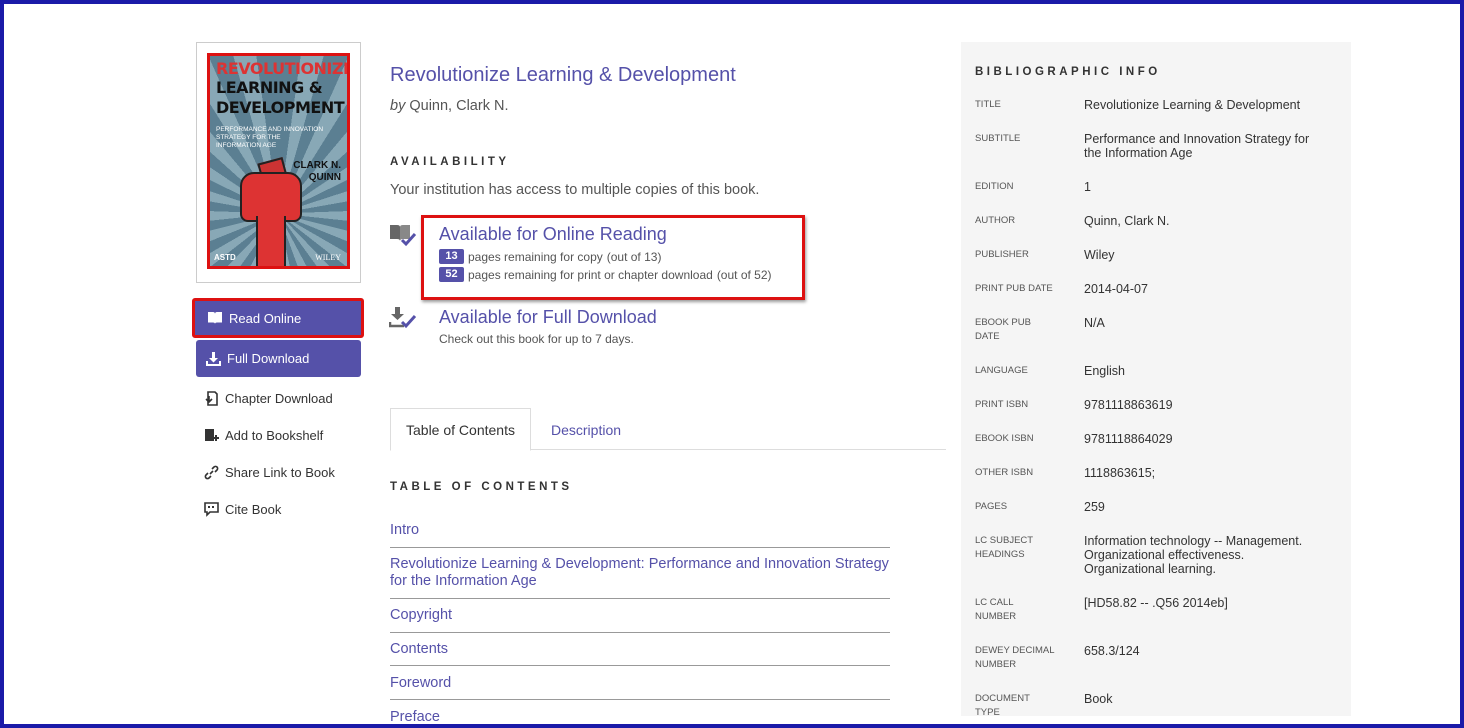 This screenshot has width=1464, height=728. Describe the element at coordinates (640, 687) in the screenshot. I see `toc-item: Foreword` at that location.